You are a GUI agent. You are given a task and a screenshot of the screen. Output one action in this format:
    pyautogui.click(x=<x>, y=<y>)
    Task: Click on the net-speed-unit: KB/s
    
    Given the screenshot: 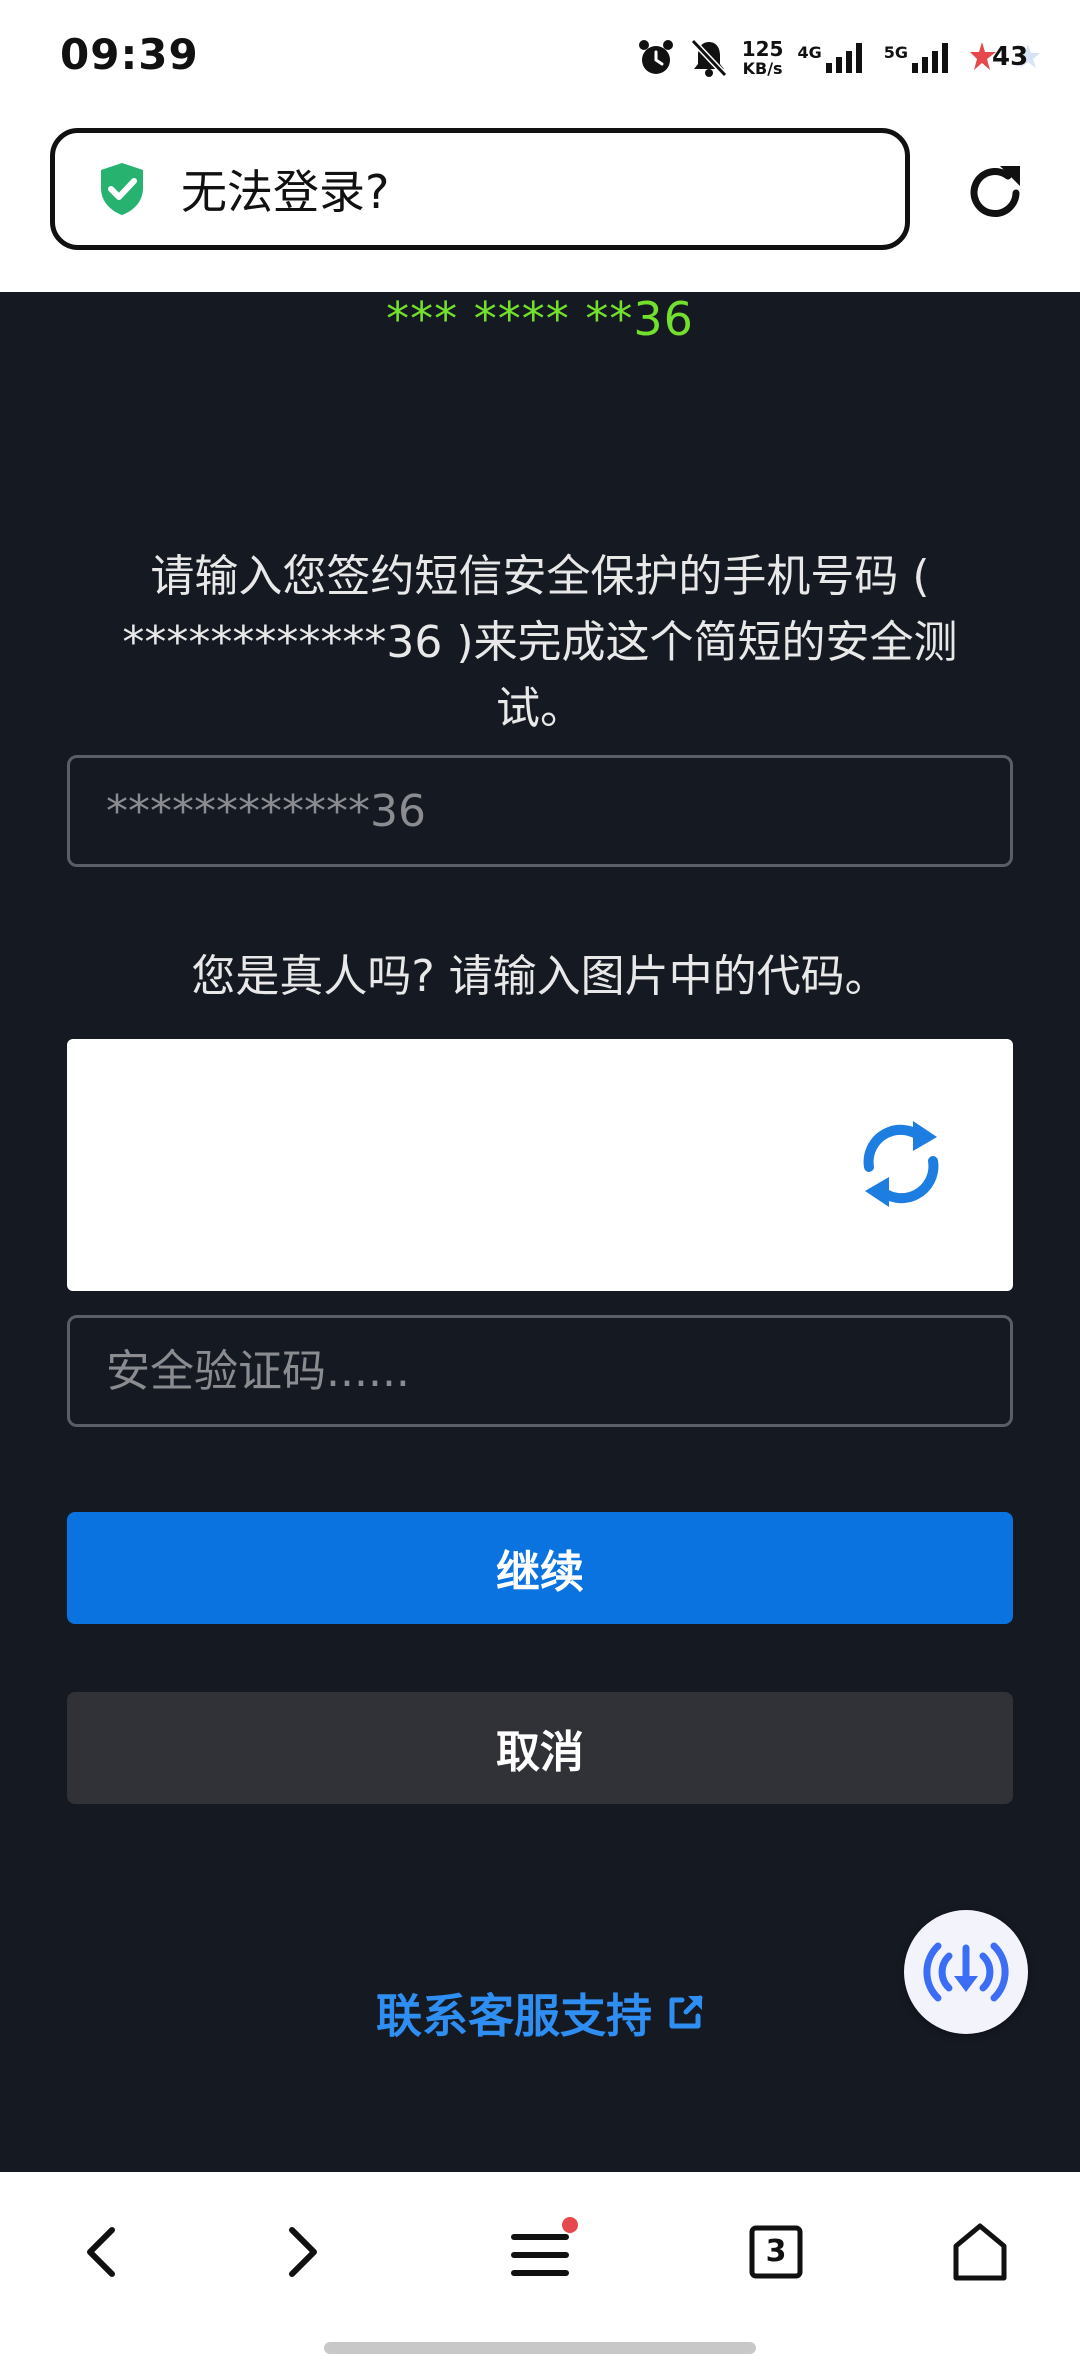 What is the action you would take?
    pyautogui.click(x=762, y=68)
    